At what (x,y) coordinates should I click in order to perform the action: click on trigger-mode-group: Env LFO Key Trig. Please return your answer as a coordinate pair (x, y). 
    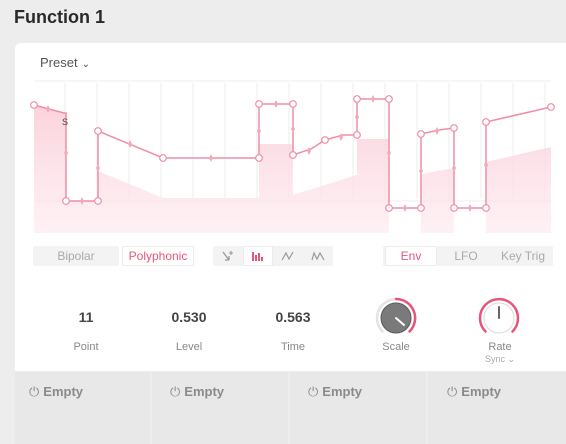
    Looking at the image, I should click on (468, 256).